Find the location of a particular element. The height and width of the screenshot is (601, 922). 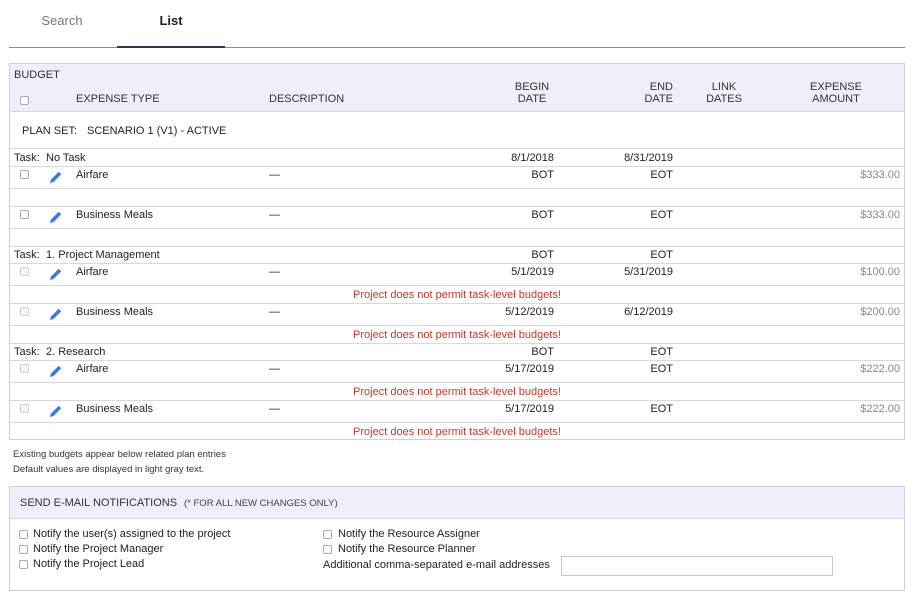

notify-resource-planner-checkbox is located at coordinates (327, 549).